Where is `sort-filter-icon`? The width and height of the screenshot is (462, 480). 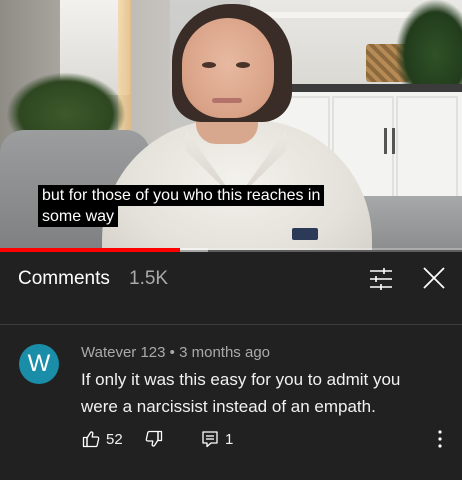
sort-filter-icon is located at coordinates (381, 279).